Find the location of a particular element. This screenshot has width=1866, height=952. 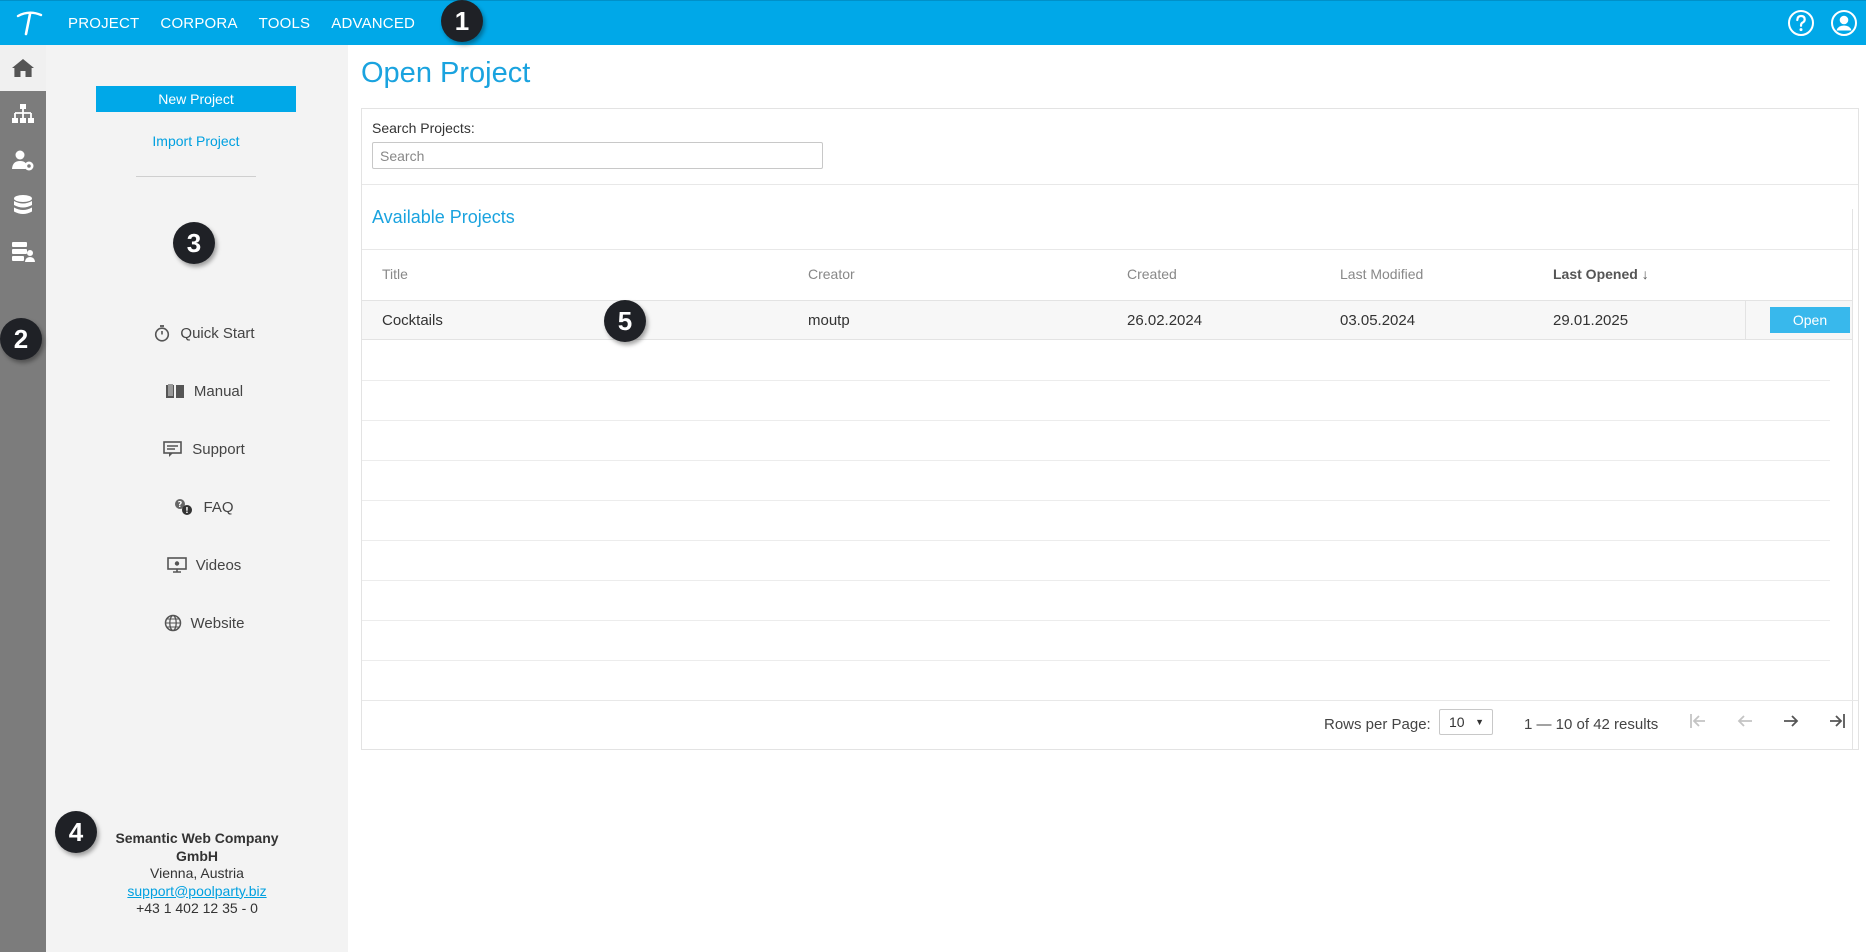

column-header-title: Title is located at coordinates (395, 274).